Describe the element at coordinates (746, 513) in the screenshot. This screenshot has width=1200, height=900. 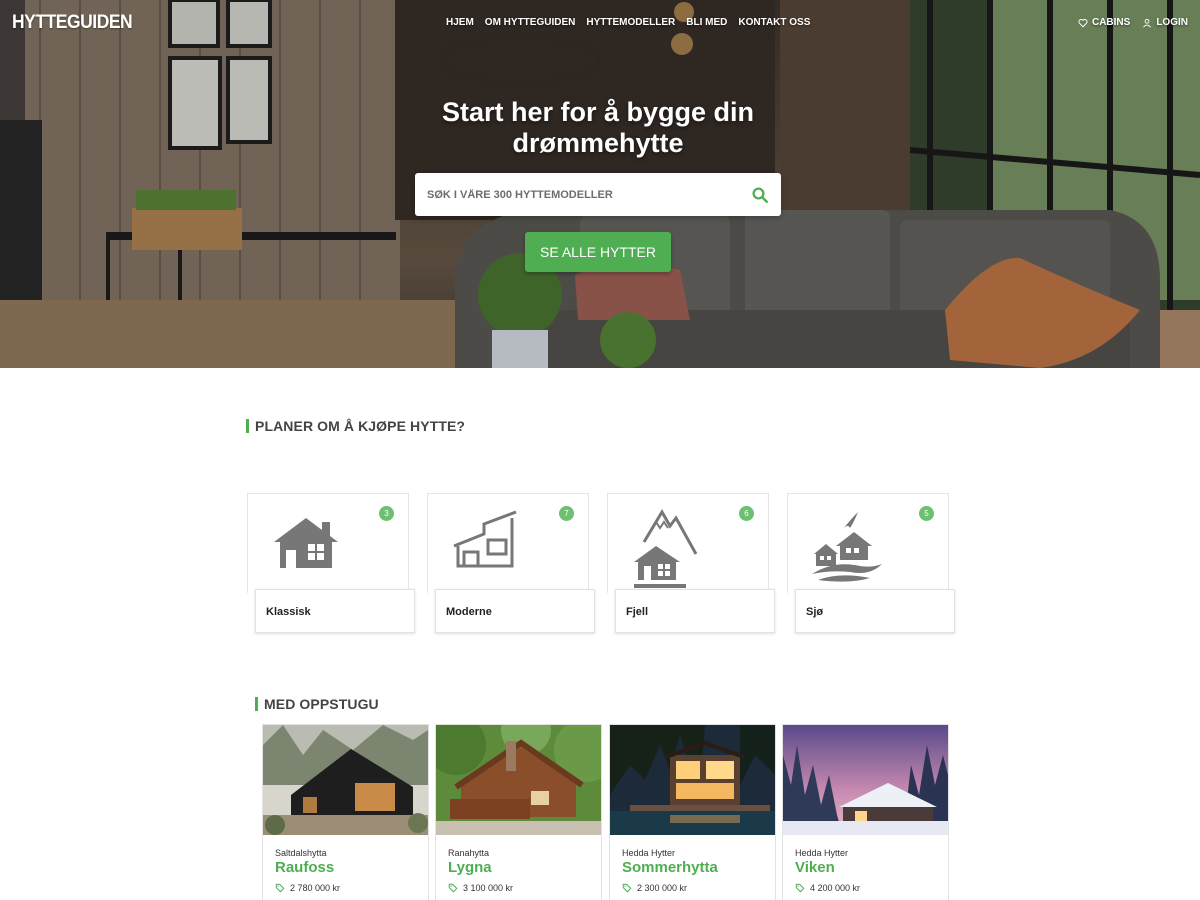
I see `category-count-badge: 6` at that location.